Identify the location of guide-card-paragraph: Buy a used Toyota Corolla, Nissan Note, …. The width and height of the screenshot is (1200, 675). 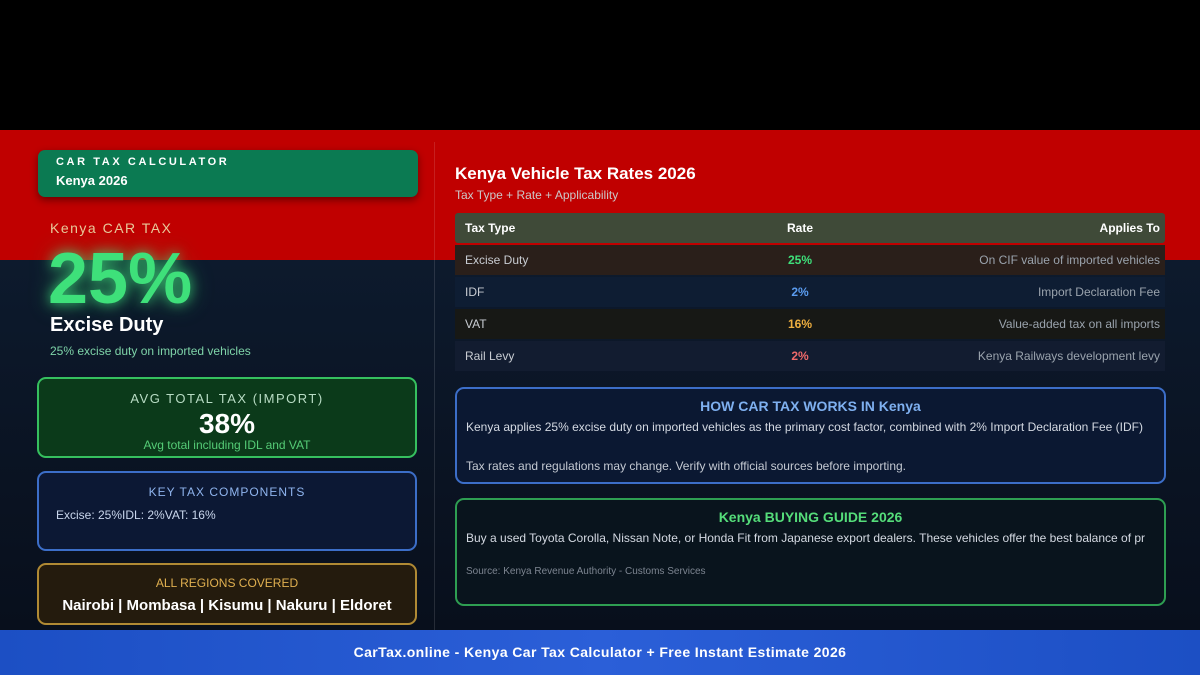
(806, 538).